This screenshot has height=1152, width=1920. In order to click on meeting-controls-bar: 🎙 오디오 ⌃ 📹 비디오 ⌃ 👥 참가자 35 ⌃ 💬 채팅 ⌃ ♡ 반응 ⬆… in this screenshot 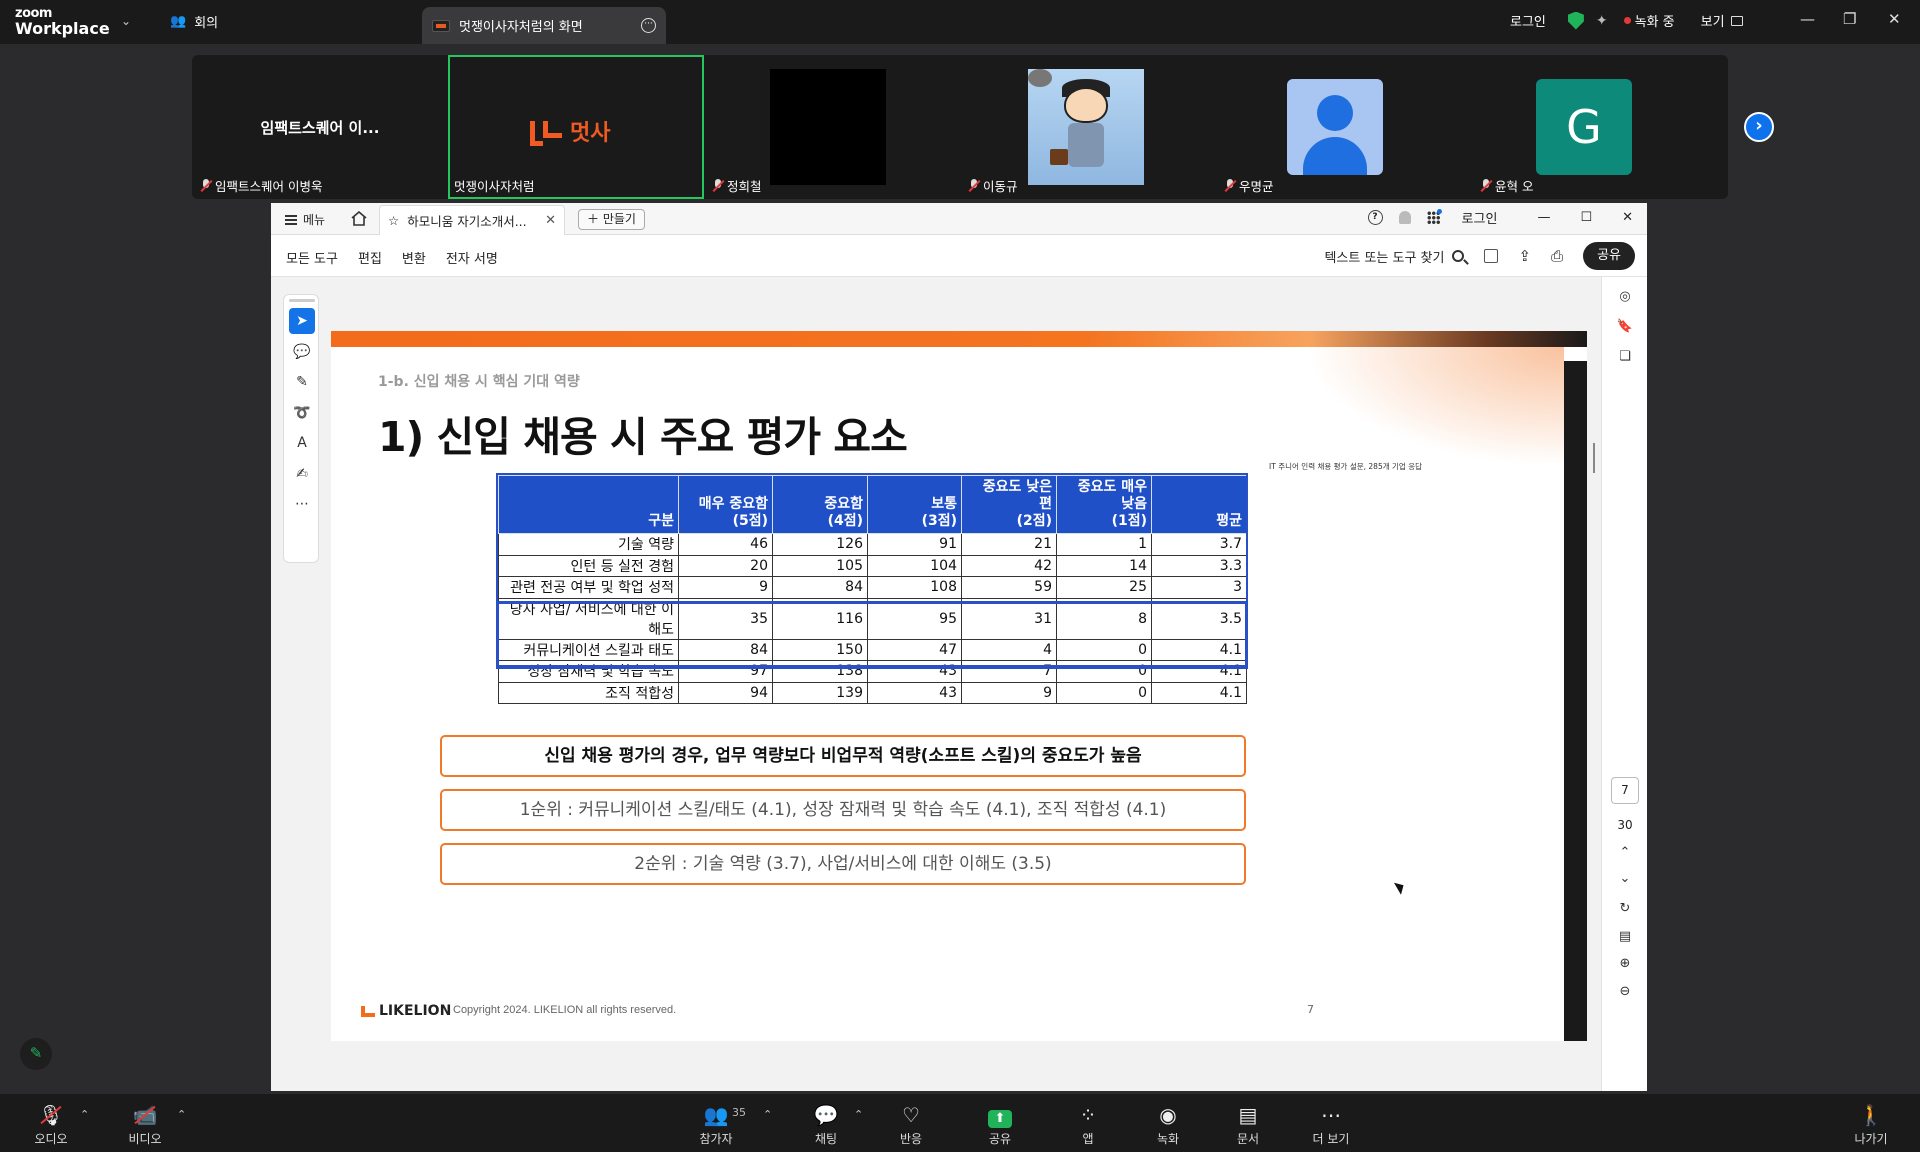, I will do `click(960, 1123)`.